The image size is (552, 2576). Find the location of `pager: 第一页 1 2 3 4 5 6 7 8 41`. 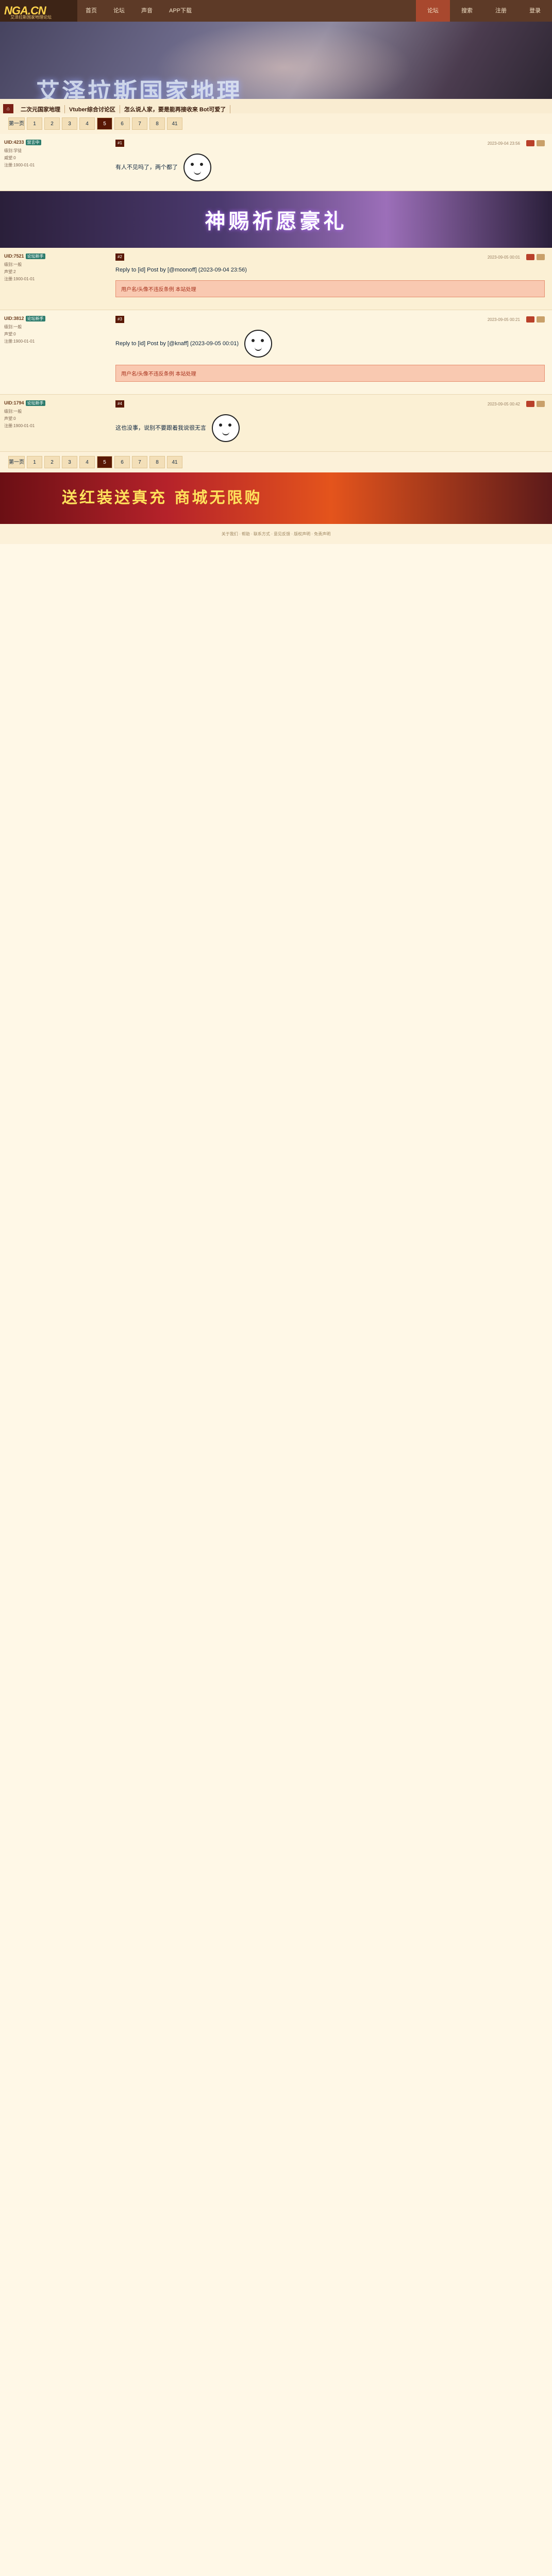

pager: 第一页 1 2 3 4 5 6 7 8 41 is located at coordinates (96, 124).